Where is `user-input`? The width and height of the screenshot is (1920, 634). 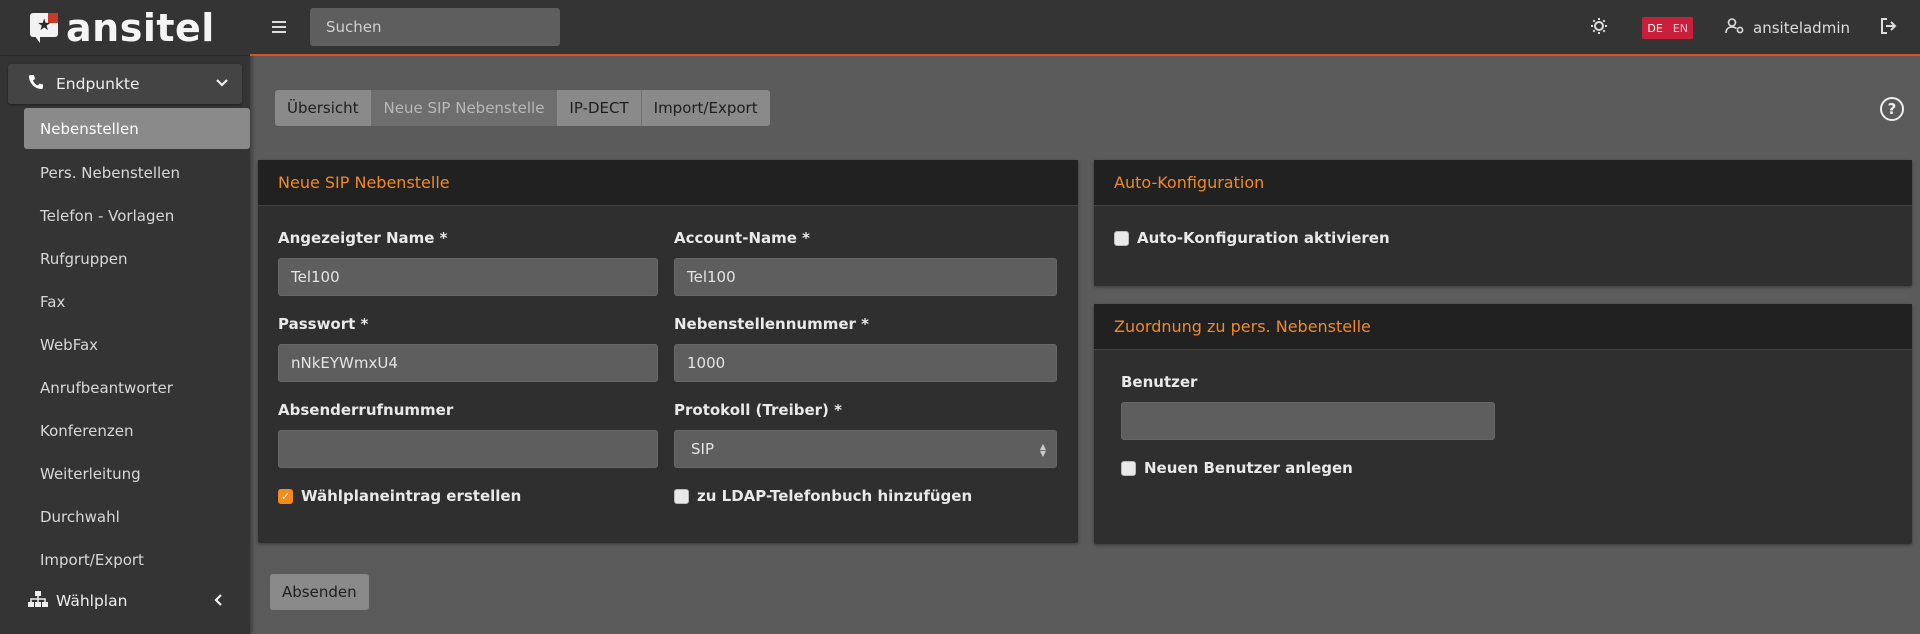 user-input is located at coordinates (1308, 421).